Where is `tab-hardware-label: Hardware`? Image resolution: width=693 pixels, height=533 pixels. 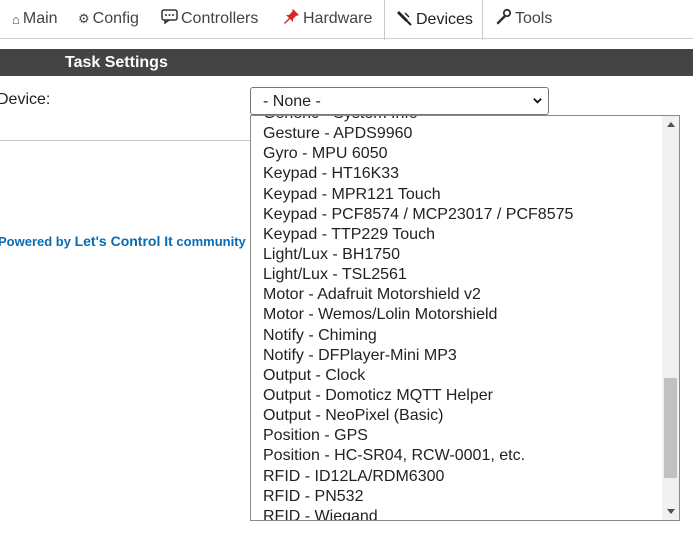
tab-hardware-label: Hardware is located at coordinates (338, 18).